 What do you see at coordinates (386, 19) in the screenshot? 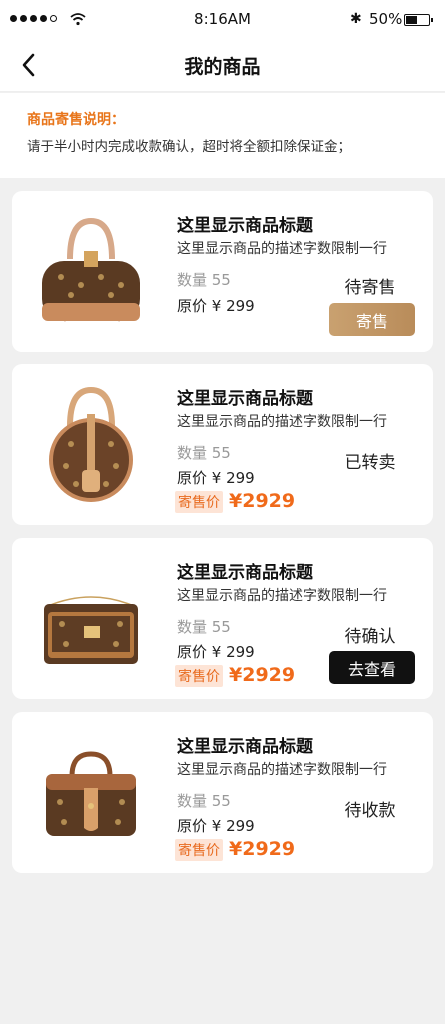
I see `battery-percentage: 50%` at bounding box center [386, 19].